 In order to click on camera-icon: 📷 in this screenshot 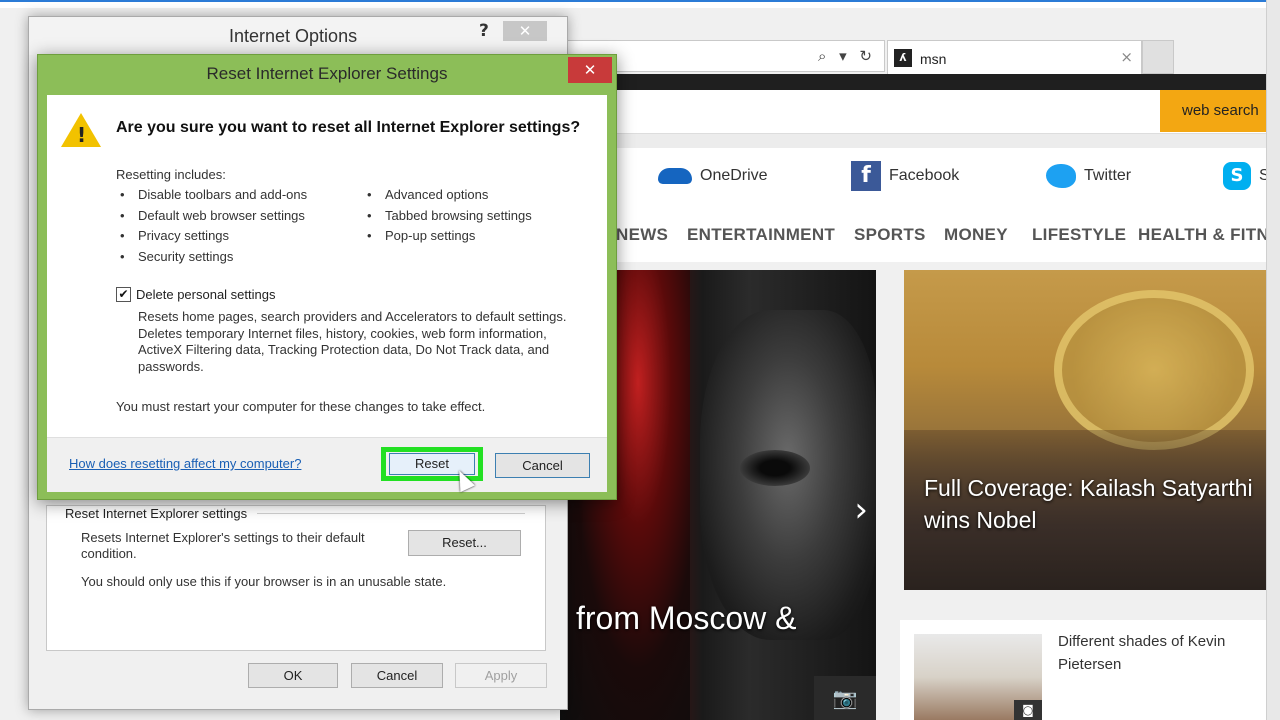, I will do `click(845, 698)`.